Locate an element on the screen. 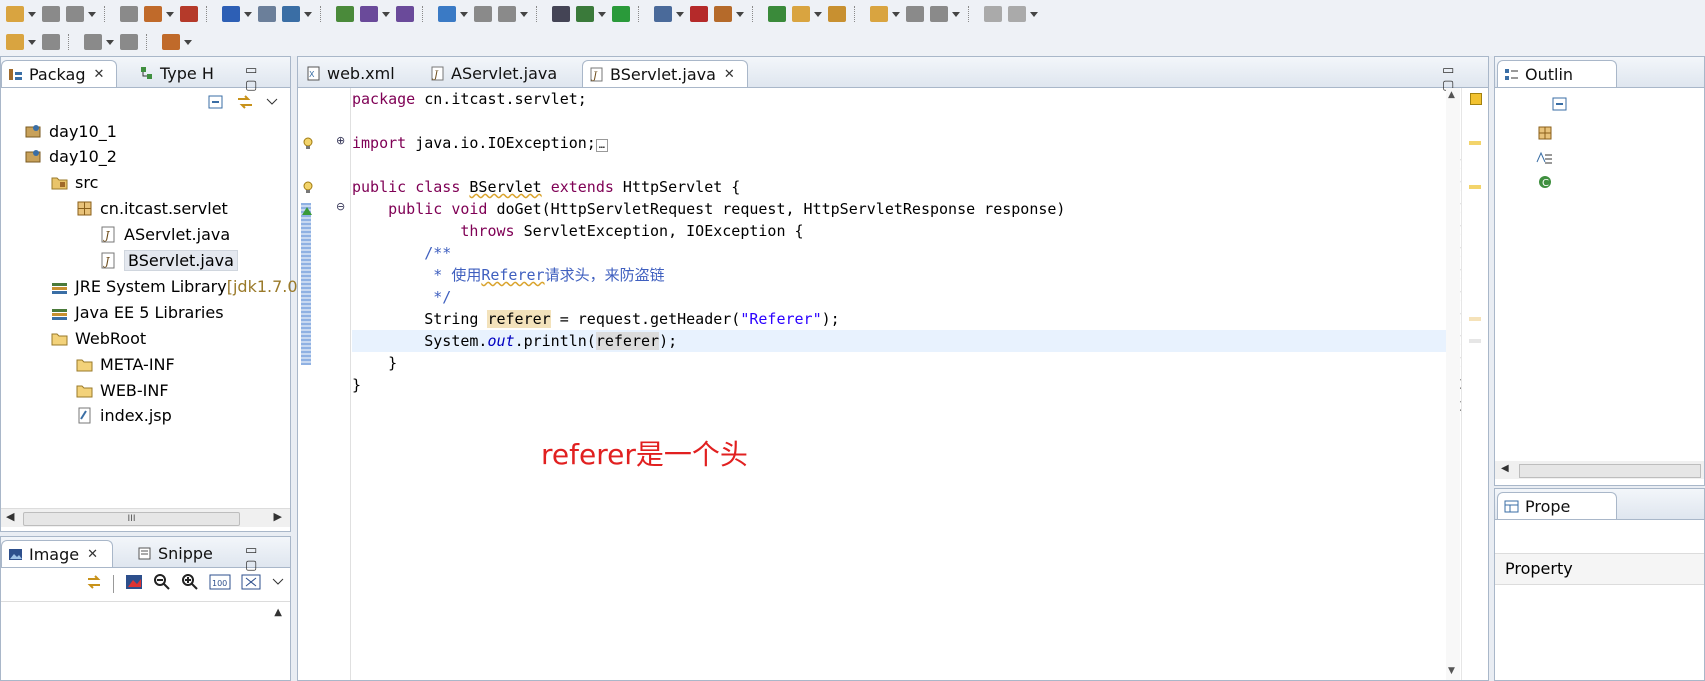 The height and width of the screenshot is (681, 1705). print-icon is located at coordinates (129, 14).